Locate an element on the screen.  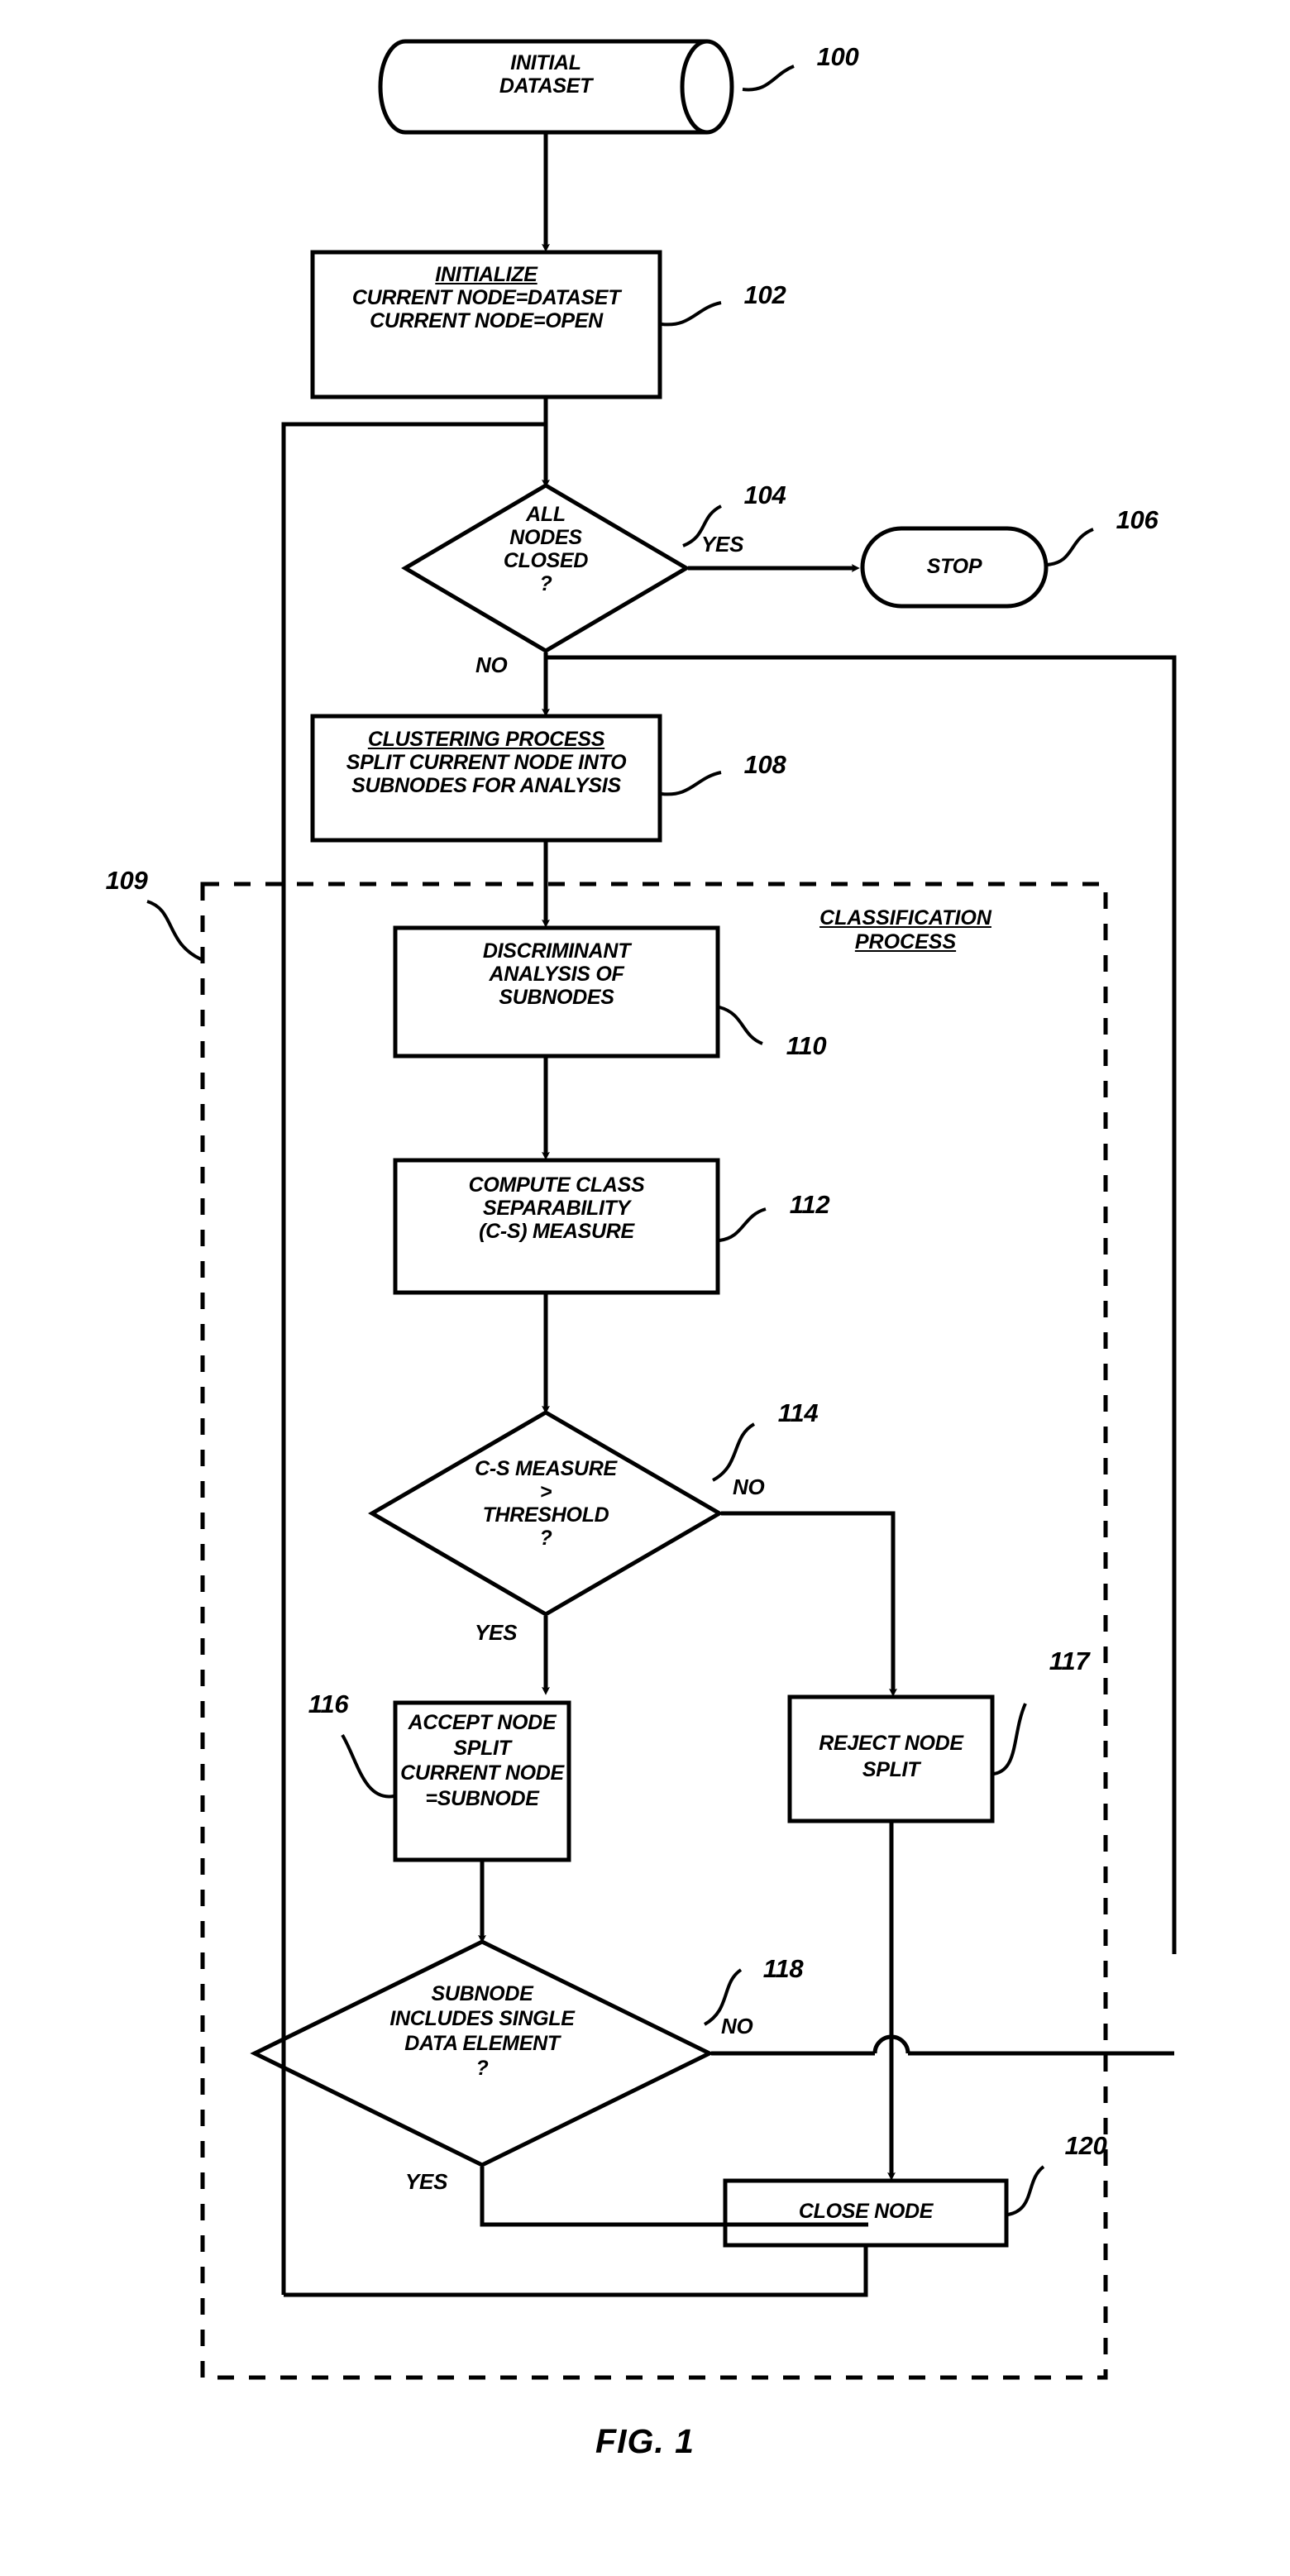
node-120-label: CLOSE NODE is located at coordinates (866, 2211).